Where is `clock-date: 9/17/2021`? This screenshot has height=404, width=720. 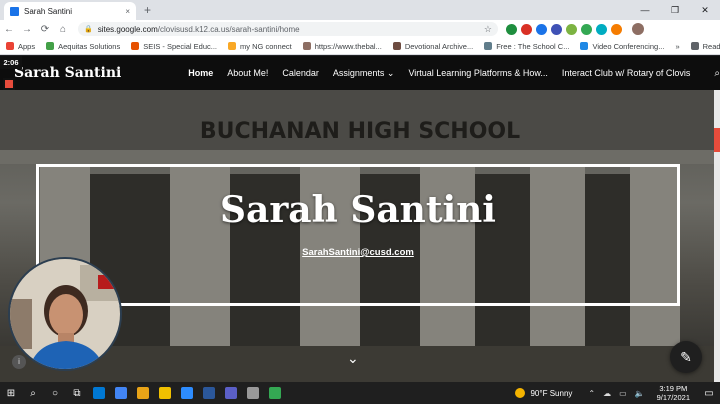
clock-date: 9/17/2021 is located at coordinates (673, 397).